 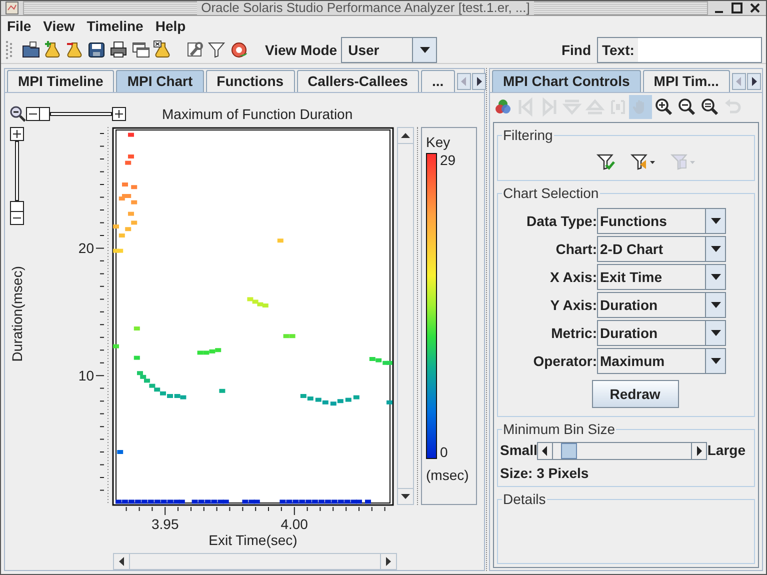 What do you see at coordinates (643, 162) in the screenshot?
I see `filter-dropdown-icon` at bounding box center [643, 162].